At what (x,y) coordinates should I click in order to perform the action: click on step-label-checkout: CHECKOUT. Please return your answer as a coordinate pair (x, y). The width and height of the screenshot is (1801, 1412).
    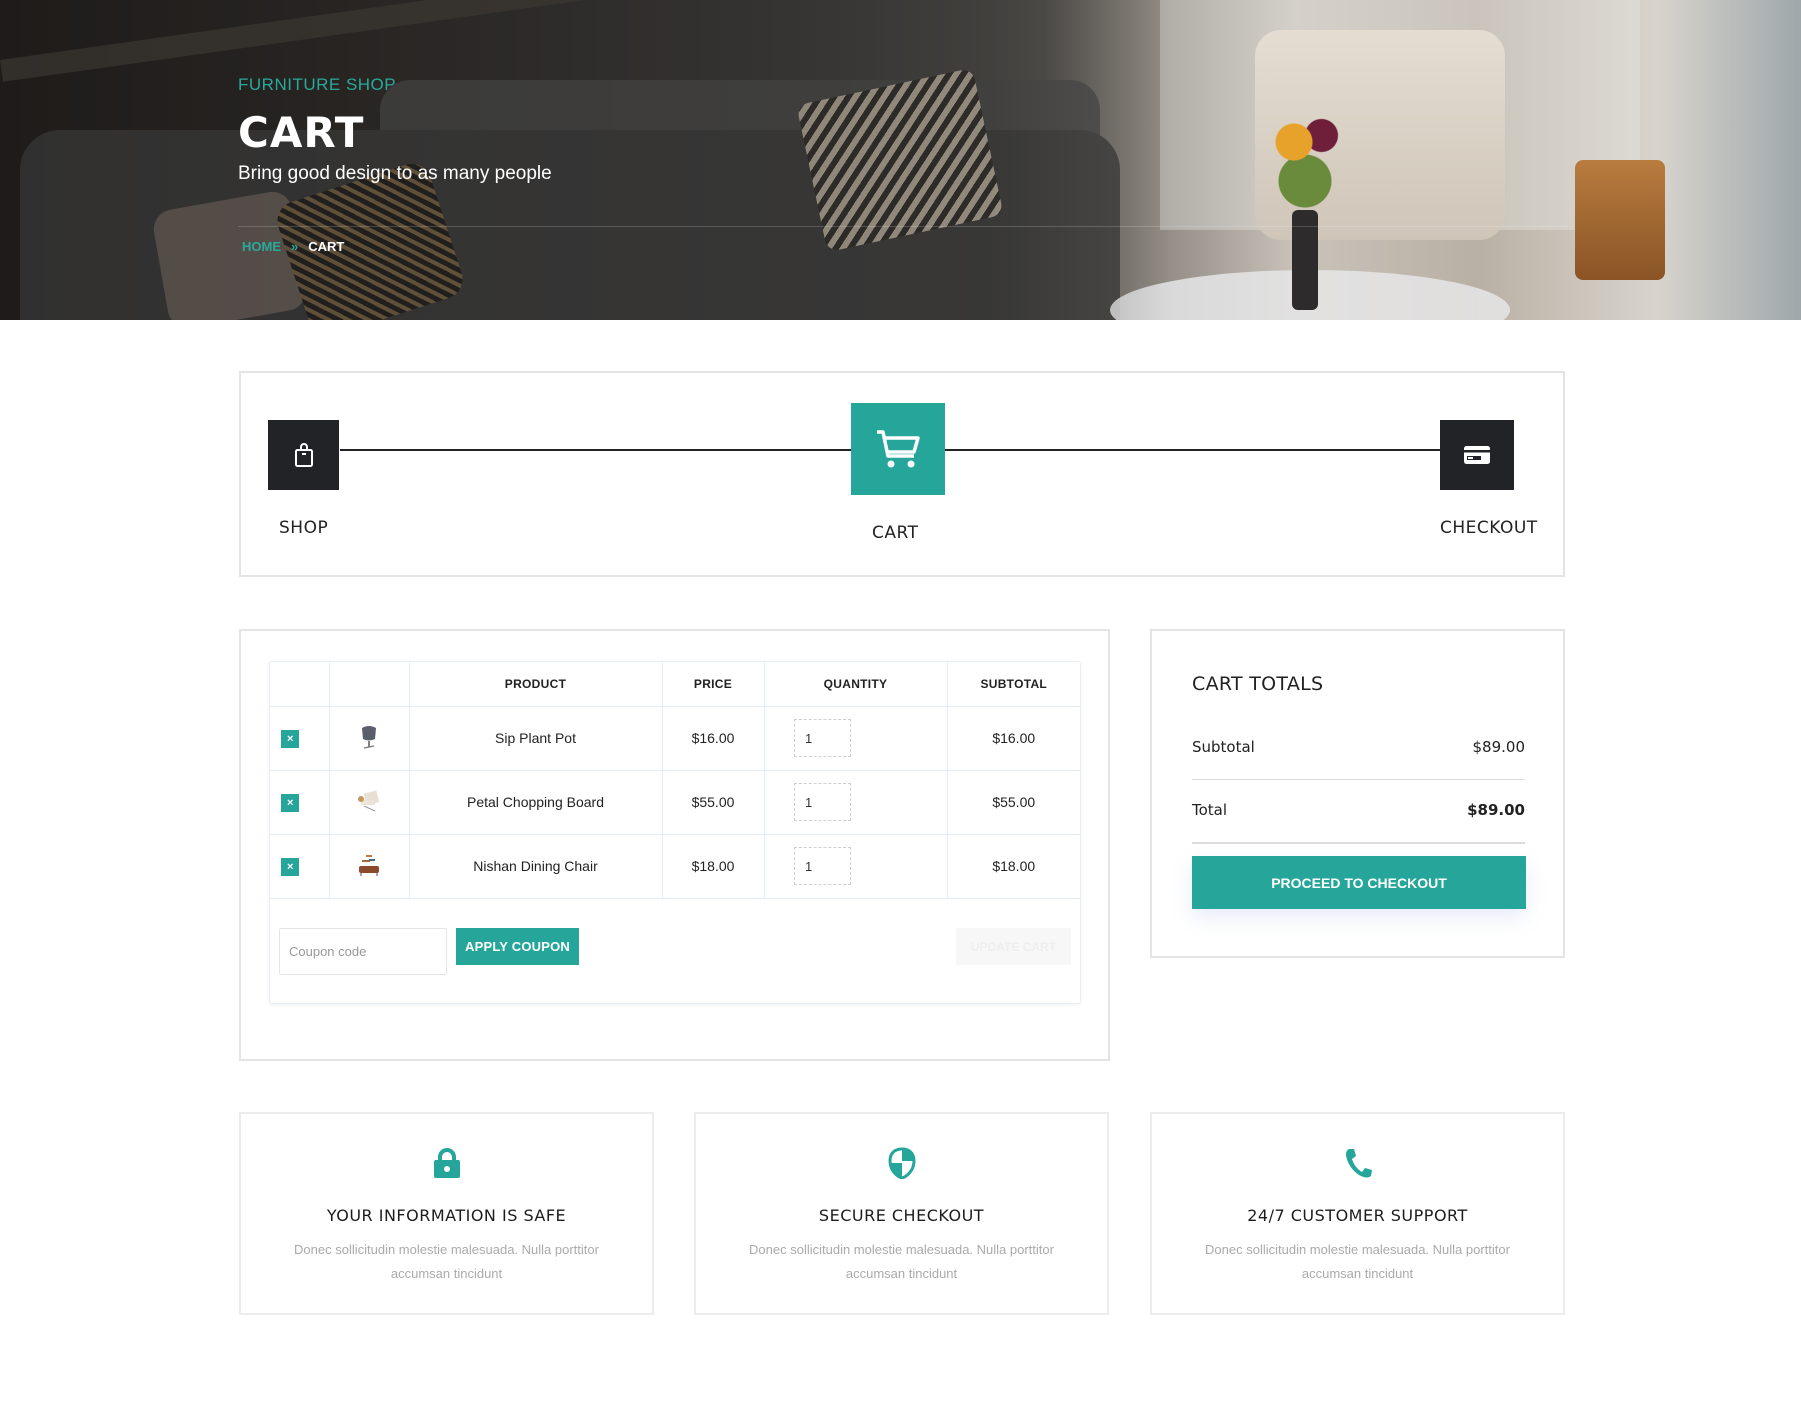
    Looking at the image, I should click on (1489, 528).